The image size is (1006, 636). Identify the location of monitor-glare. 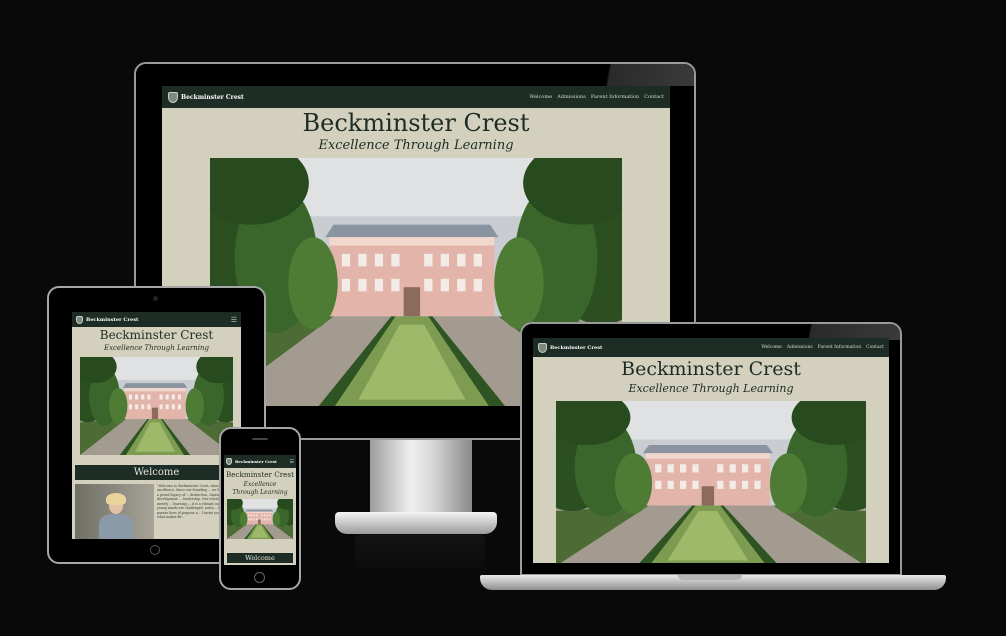
(642, 75).